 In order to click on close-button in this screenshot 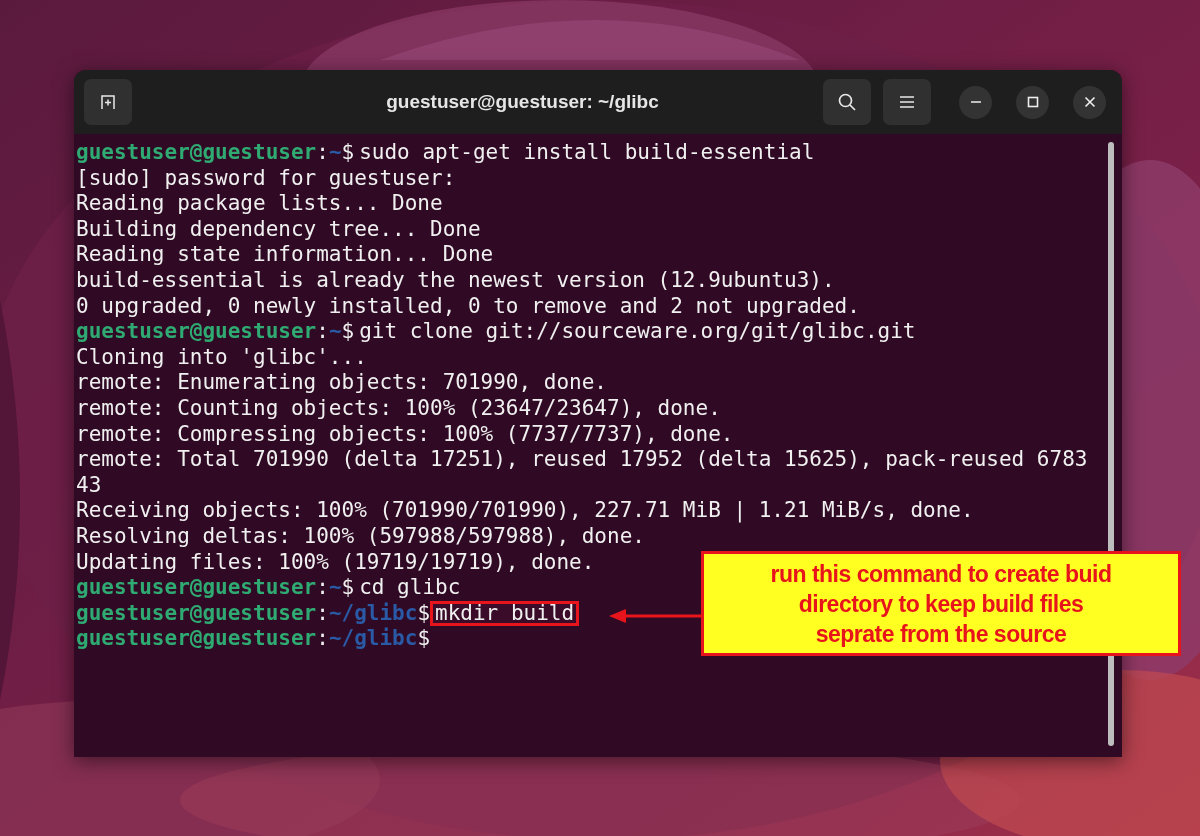, I will do `click(1089, 102)`.